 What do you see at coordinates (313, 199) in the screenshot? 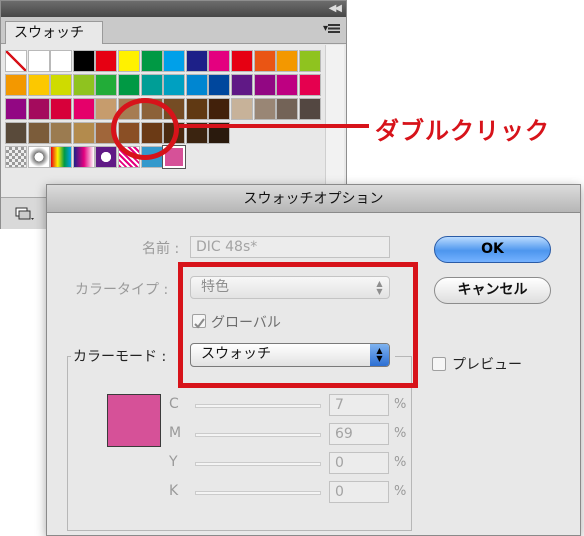
I see `dialog-title: スウォッチオプション` at bounding box center [313, 199].